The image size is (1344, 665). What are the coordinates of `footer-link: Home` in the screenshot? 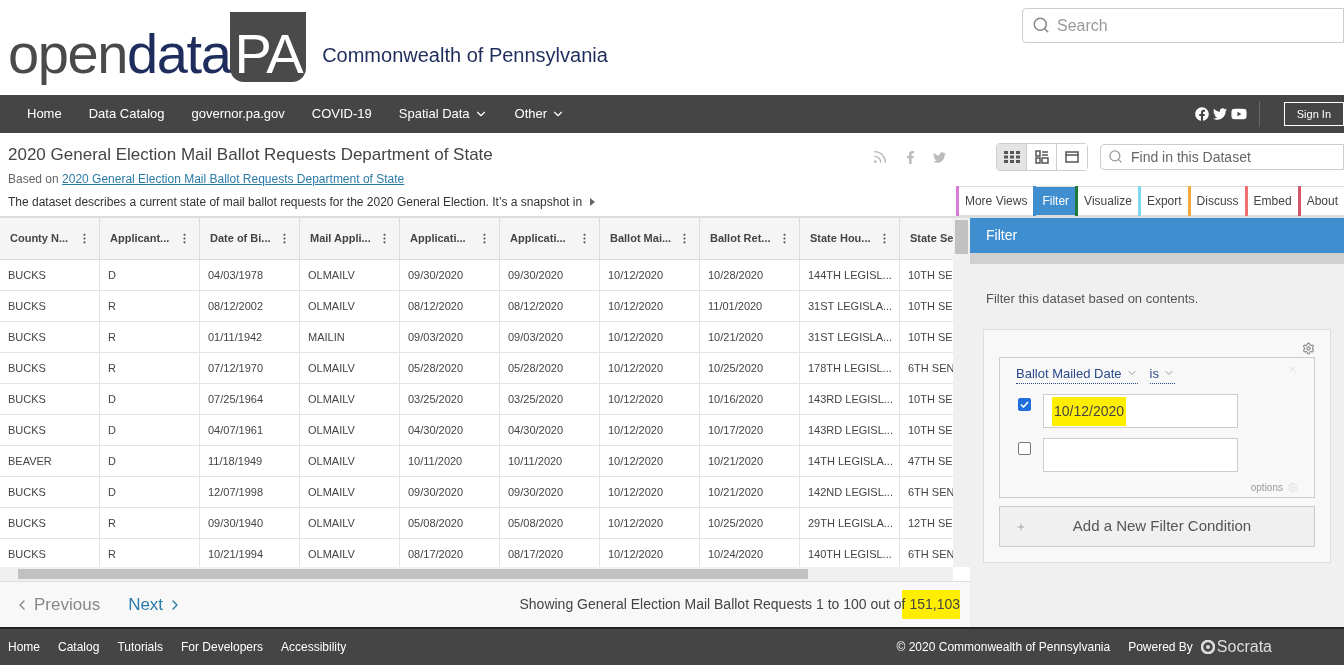 It's located at (24, 647).